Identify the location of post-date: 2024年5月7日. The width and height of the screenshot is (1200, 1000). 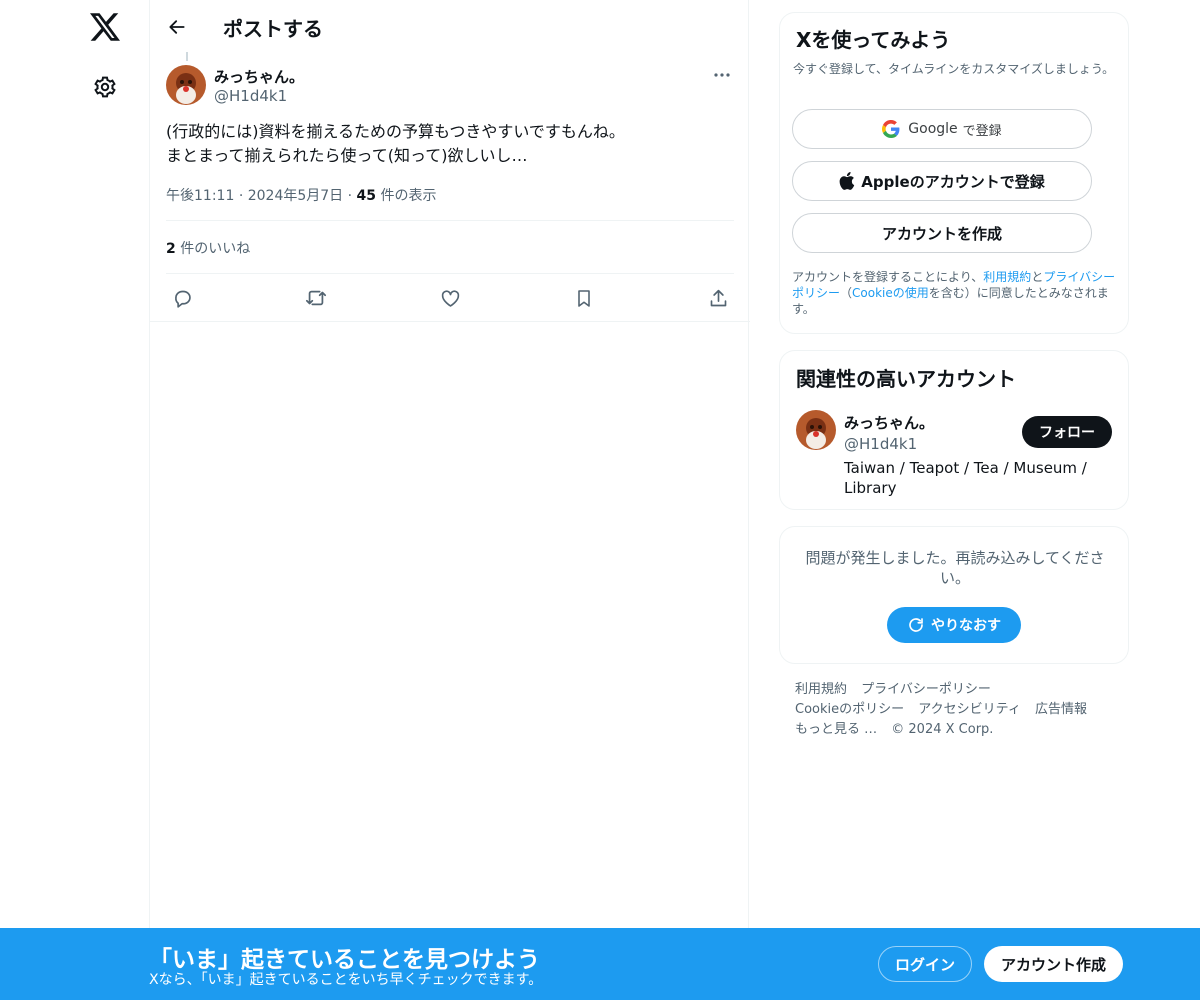
(295, 196).